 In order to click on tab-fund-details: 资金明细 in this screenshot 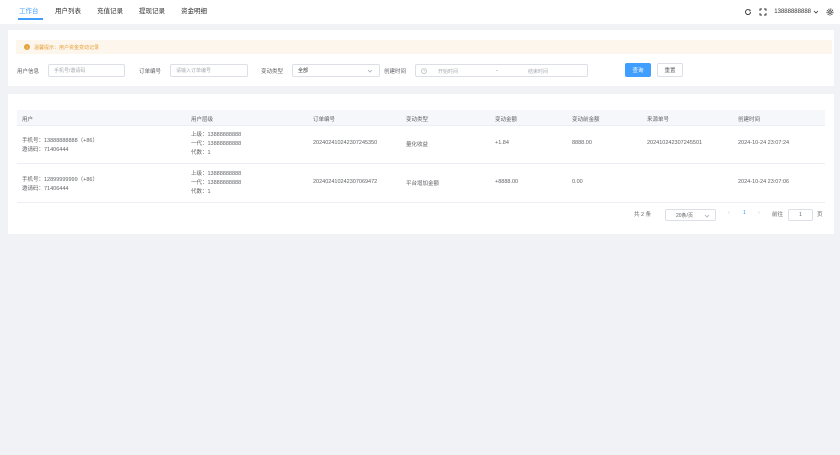, I will do `click(194, 10)`.